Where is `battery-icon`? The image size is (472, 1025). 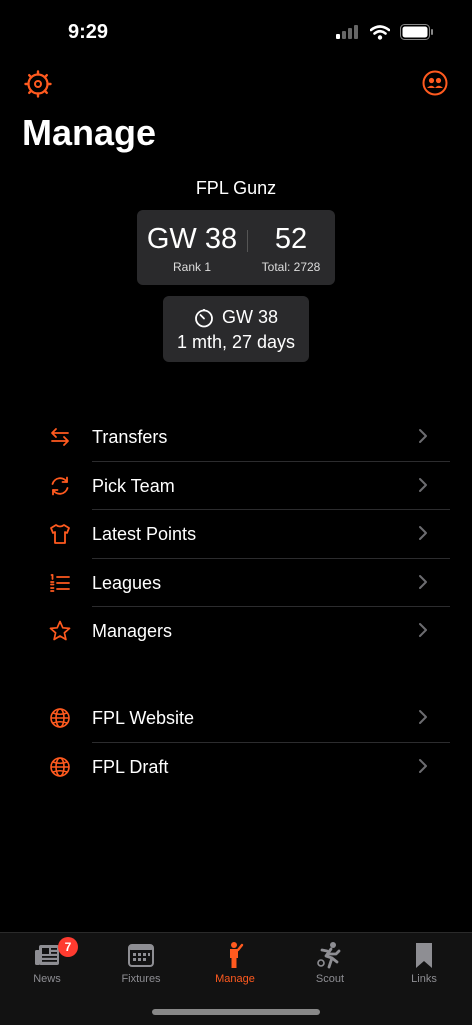 battery-icon is located at coordinates (416, 32).